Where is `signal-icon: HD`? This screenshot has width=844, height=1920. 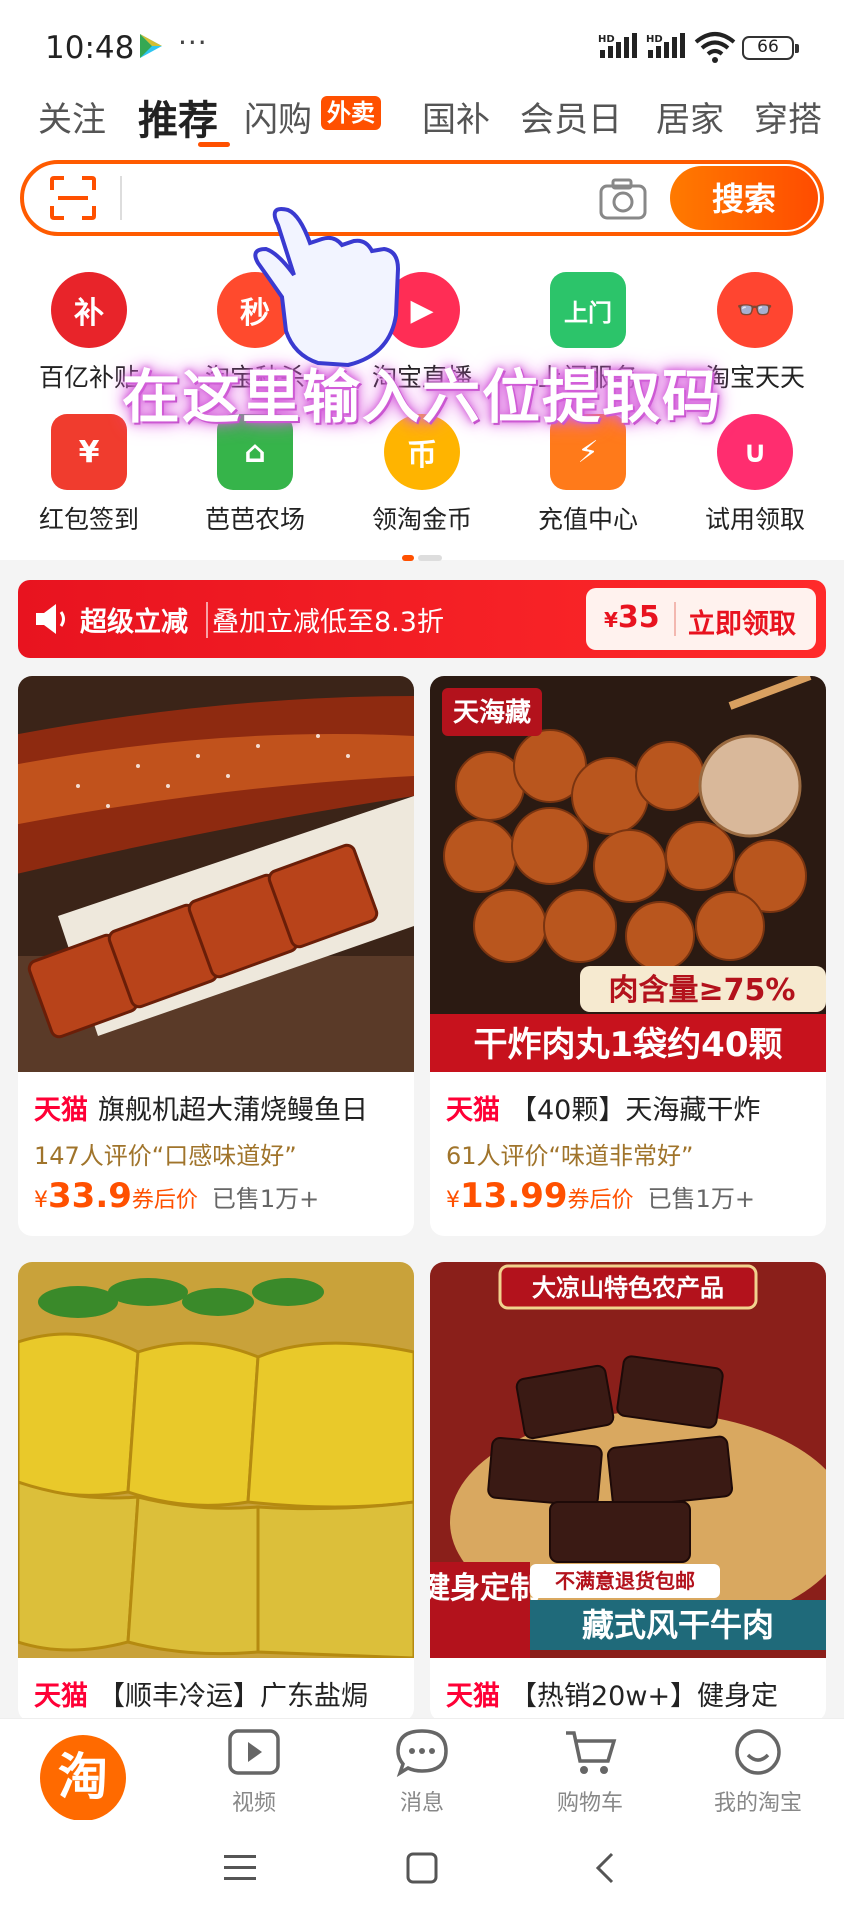 signal-icon: HD is located at coordinates (617, 45).